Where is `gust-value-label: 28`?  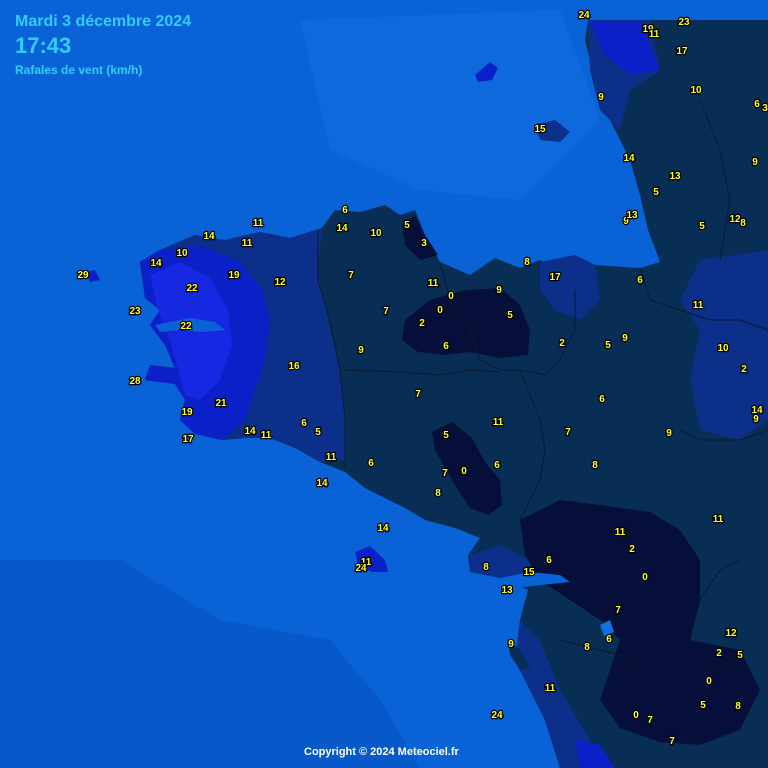 gust-value-label: 28 is located at coordinates (135, 381).